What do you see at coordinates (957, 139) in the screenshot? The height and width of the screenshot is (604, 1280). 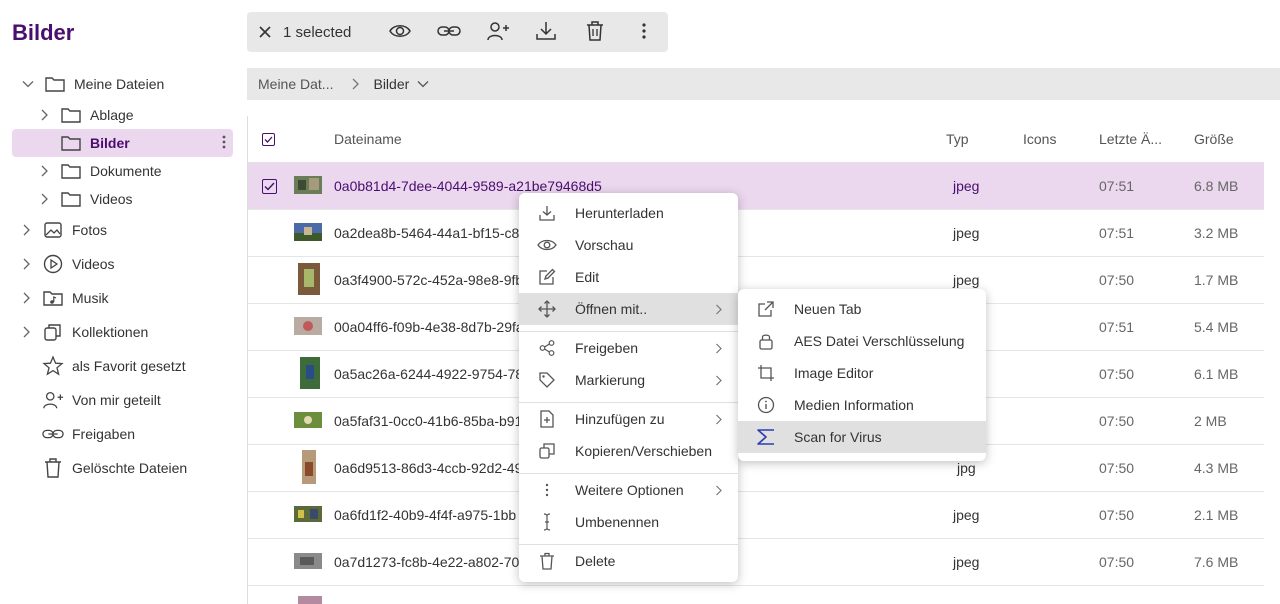 I see `column-header-type: Typ` at bounding box center [957, 139].